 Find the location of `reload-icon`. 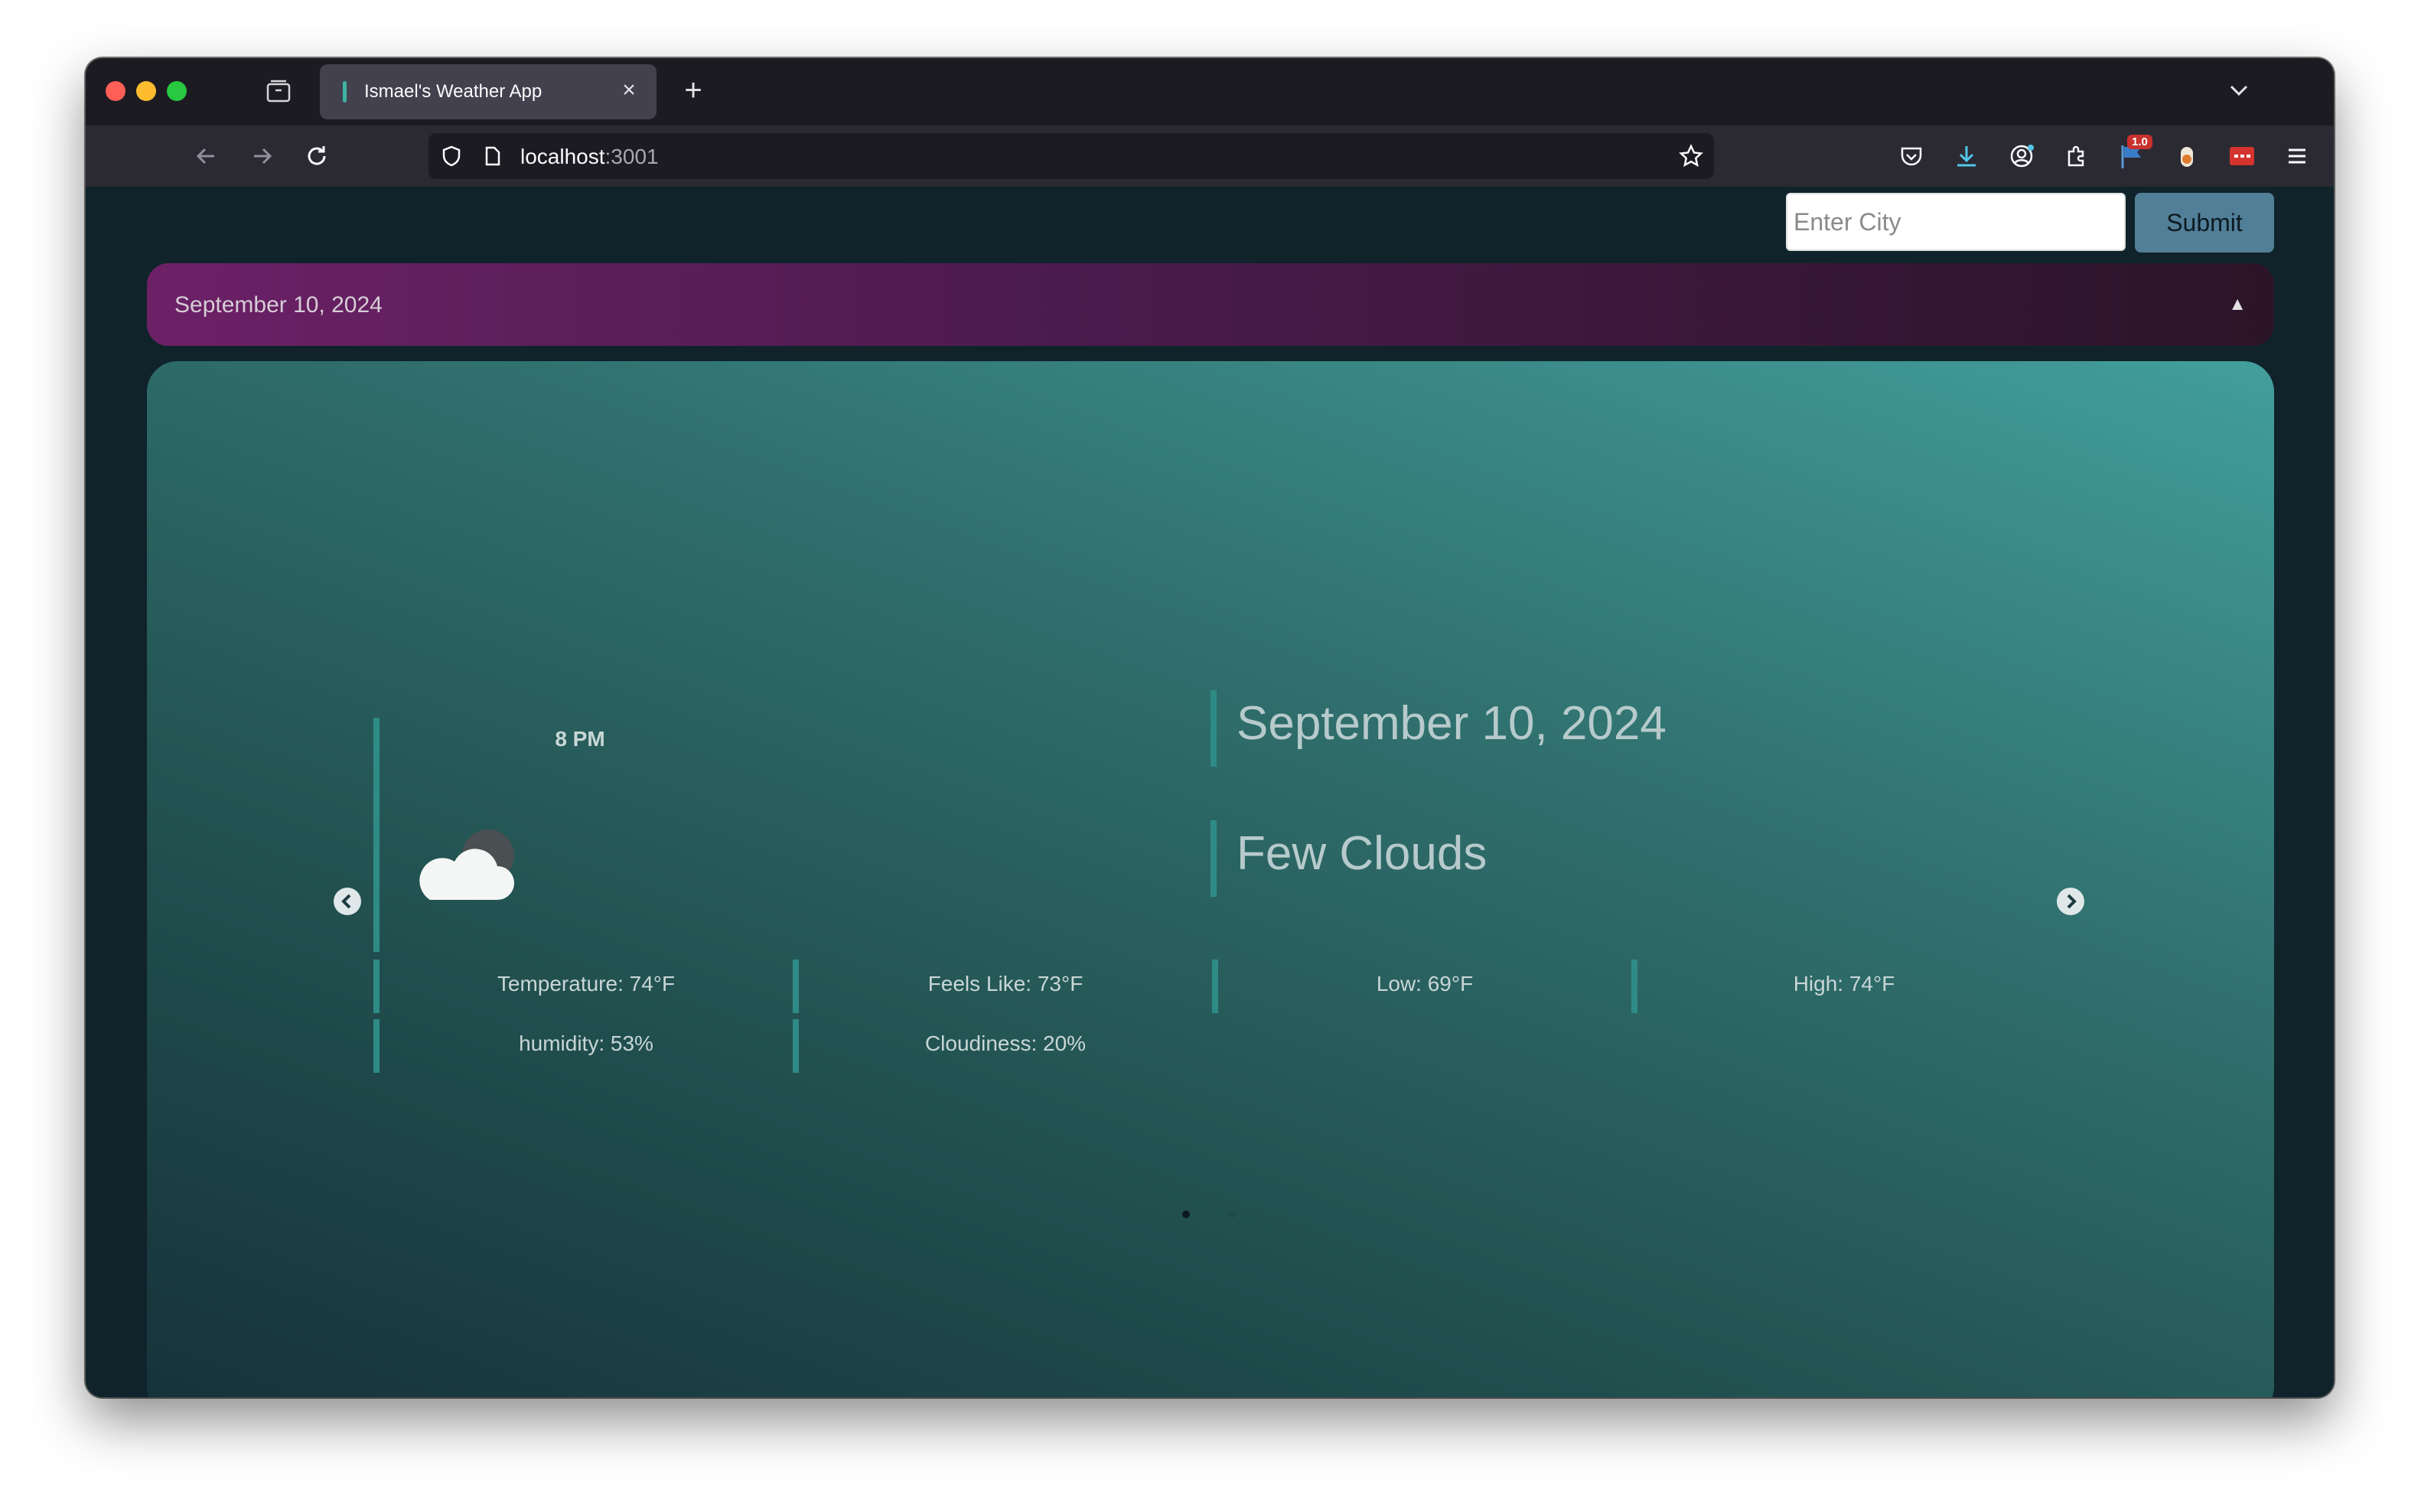

reload-icon is located at coordinates (317, 156).